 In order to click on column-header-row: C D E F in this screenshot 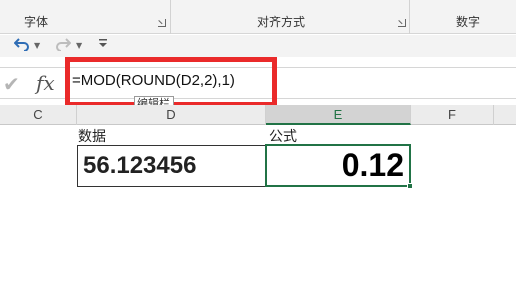, I will do `click(258, 115)`.